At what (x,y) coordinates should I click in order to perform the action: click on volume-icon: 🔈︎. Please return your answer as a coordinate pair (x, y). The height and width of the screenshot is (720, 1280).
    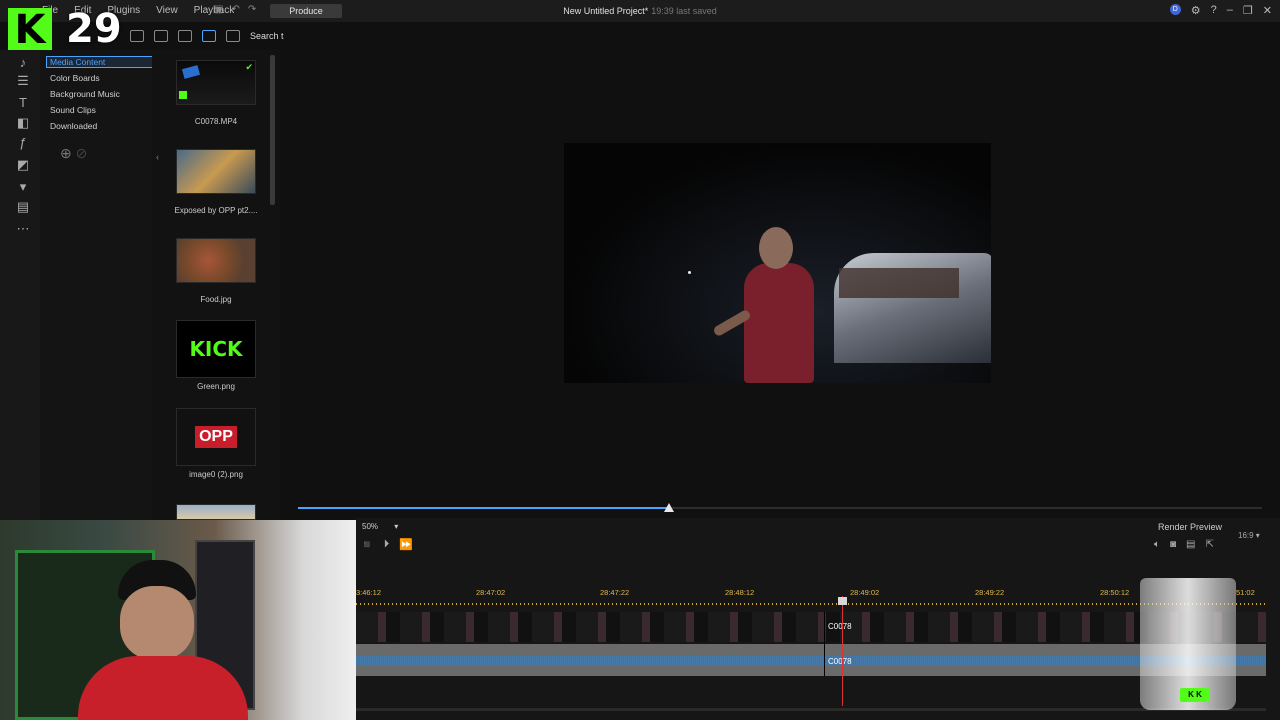
    Looking at the image, I should click on (1157, 544).